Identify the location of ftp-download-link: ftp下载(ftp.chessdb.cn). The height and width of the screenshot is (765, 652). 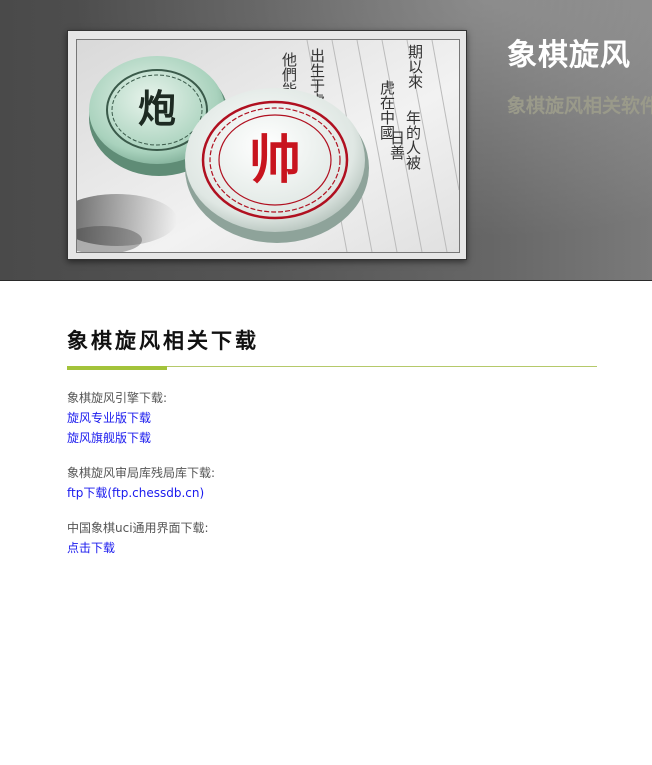
(135, 493).